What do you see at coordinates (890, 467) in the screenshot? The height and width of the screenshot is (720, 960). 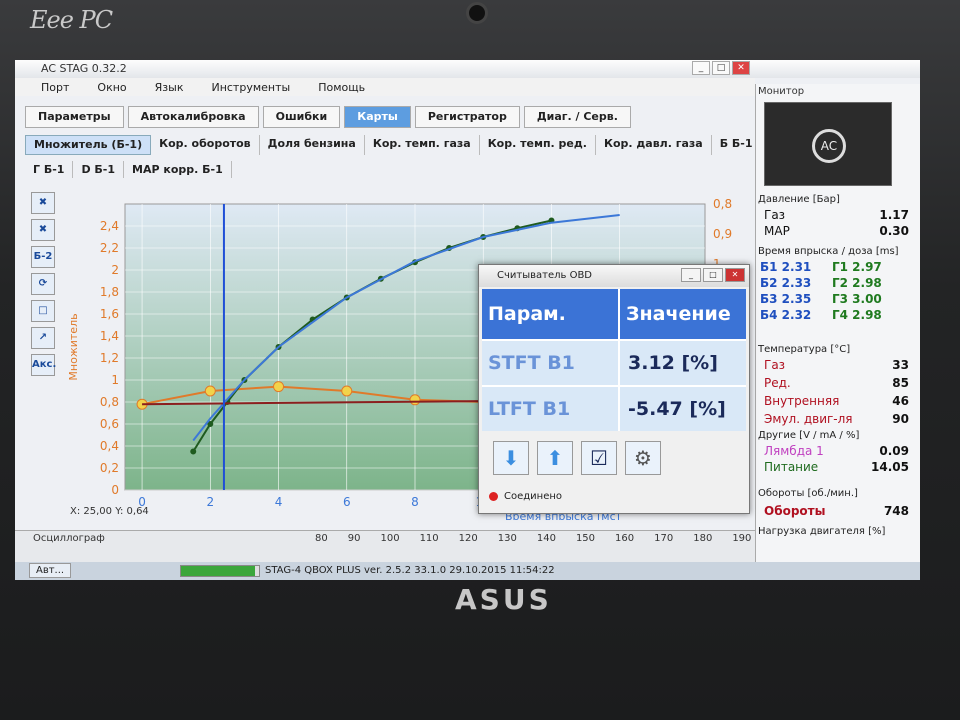 I see `others-value-1: 14.05` at bounding box center [890, 467].